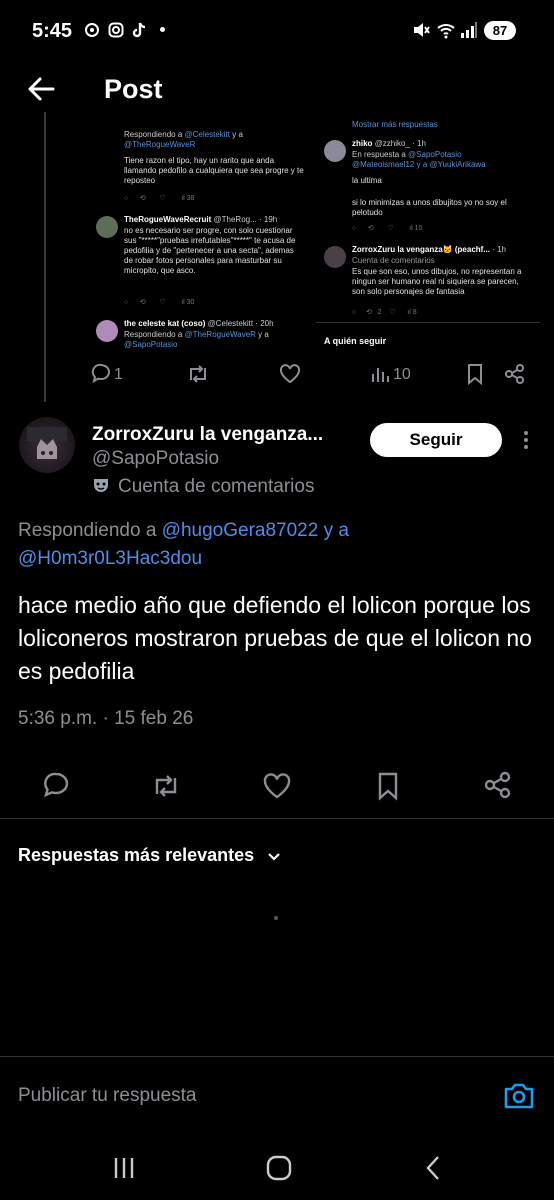 The width and height of the screenshot is (554, 1200). I want to click on post-time: 5:36 p.m., so click(58, 718).